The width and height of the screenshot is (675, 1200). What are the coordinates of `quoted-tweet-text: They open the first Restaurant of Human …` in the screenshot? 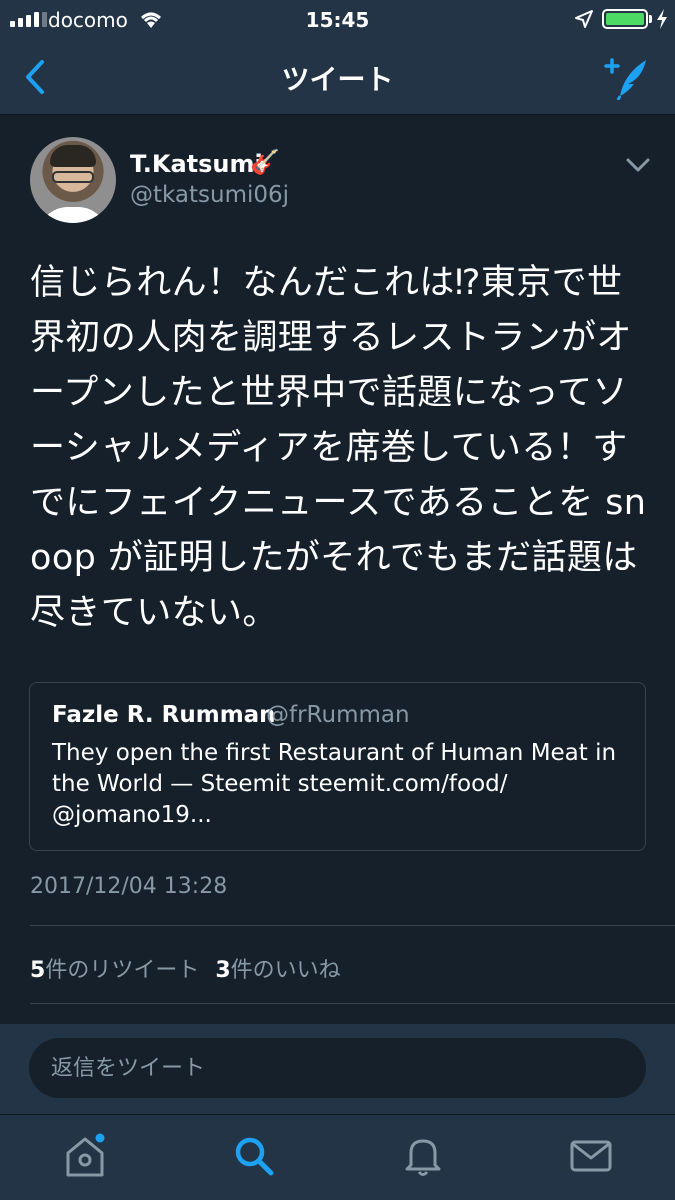 It's located at (334, 784).